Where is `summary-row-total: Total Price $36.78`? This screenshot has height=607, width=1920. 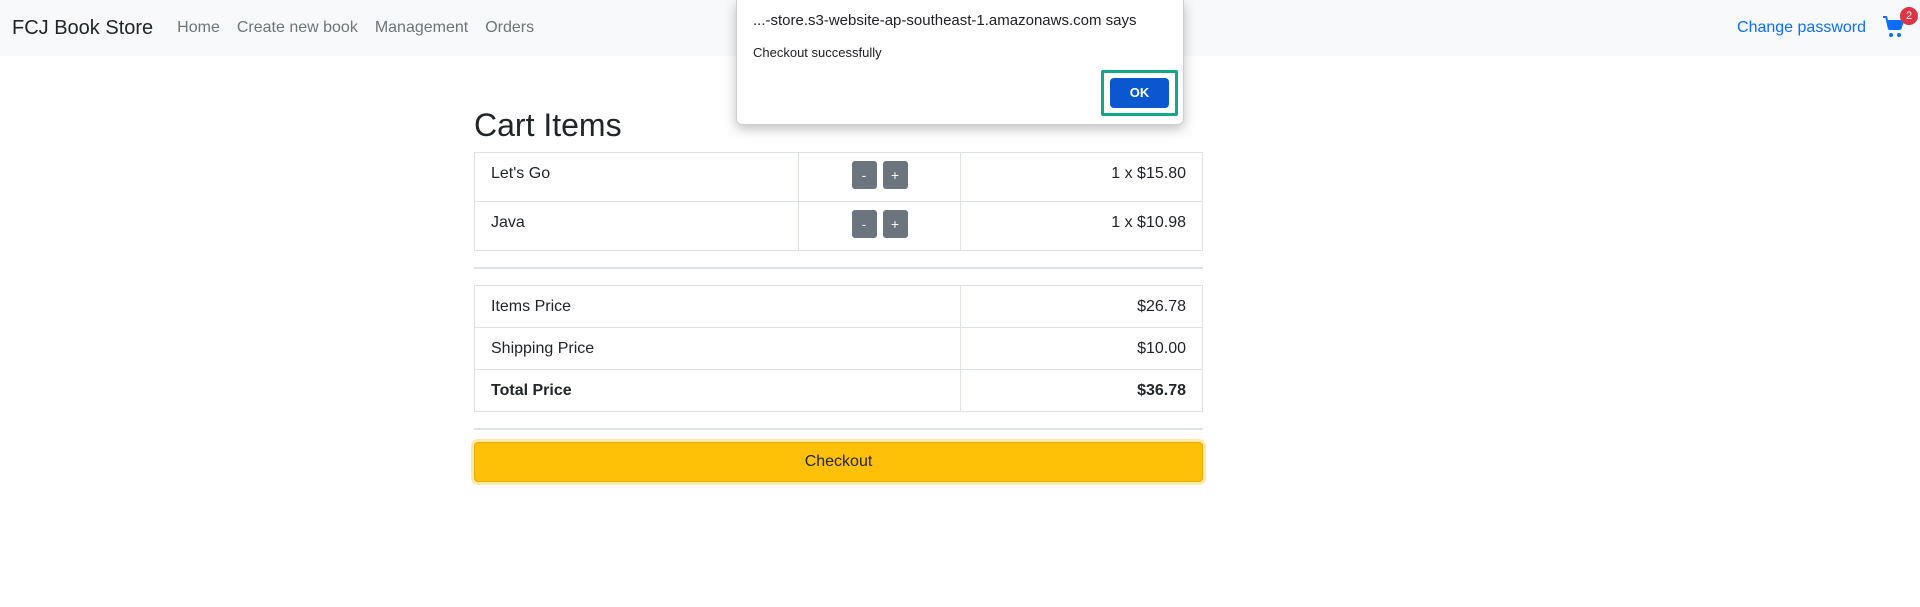
summary-row-total: Total Price $36.78 is located at coordinates (838, 390).